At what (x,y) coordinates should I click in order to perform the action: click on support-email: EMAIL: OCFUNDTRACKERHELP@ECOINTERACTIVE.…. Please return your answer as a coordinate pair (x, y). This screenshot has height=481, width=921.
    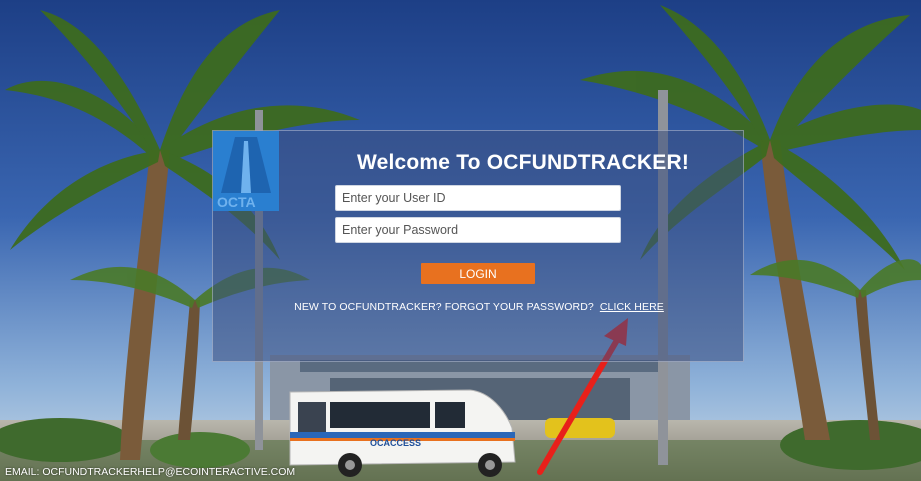
    Looking at the image, I should click on (150, 472).